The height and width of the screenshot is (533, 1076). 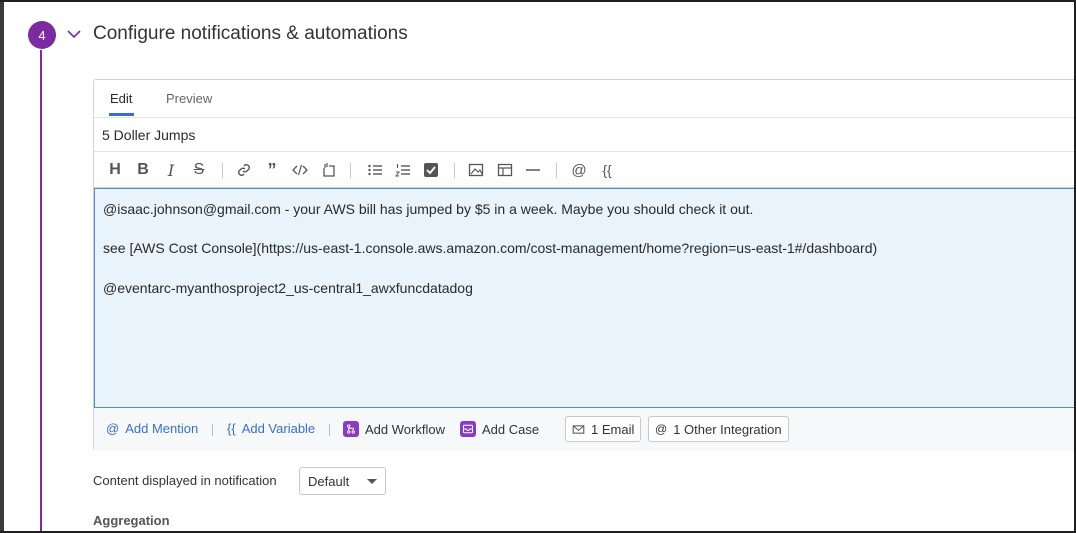 What do you see at coordinates (505, 170) in the screenshot?
I see `table-icon` at bounding box center [505, 170].